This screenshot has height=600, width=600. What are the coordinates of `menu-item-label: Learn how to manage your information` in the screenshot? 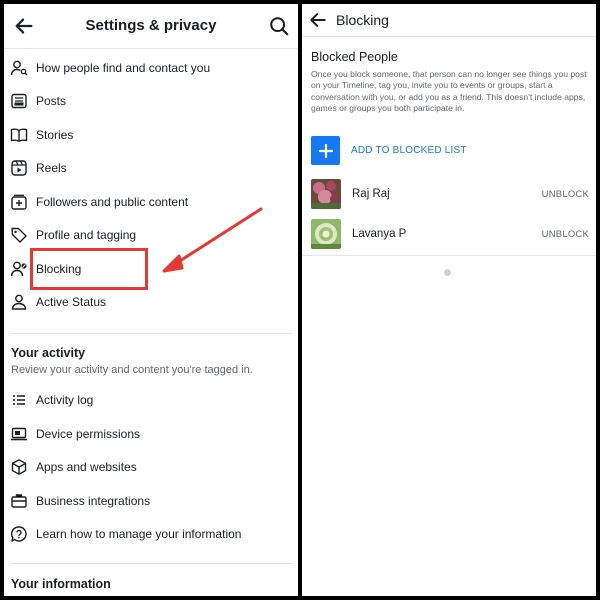 It's located at (139, 533).